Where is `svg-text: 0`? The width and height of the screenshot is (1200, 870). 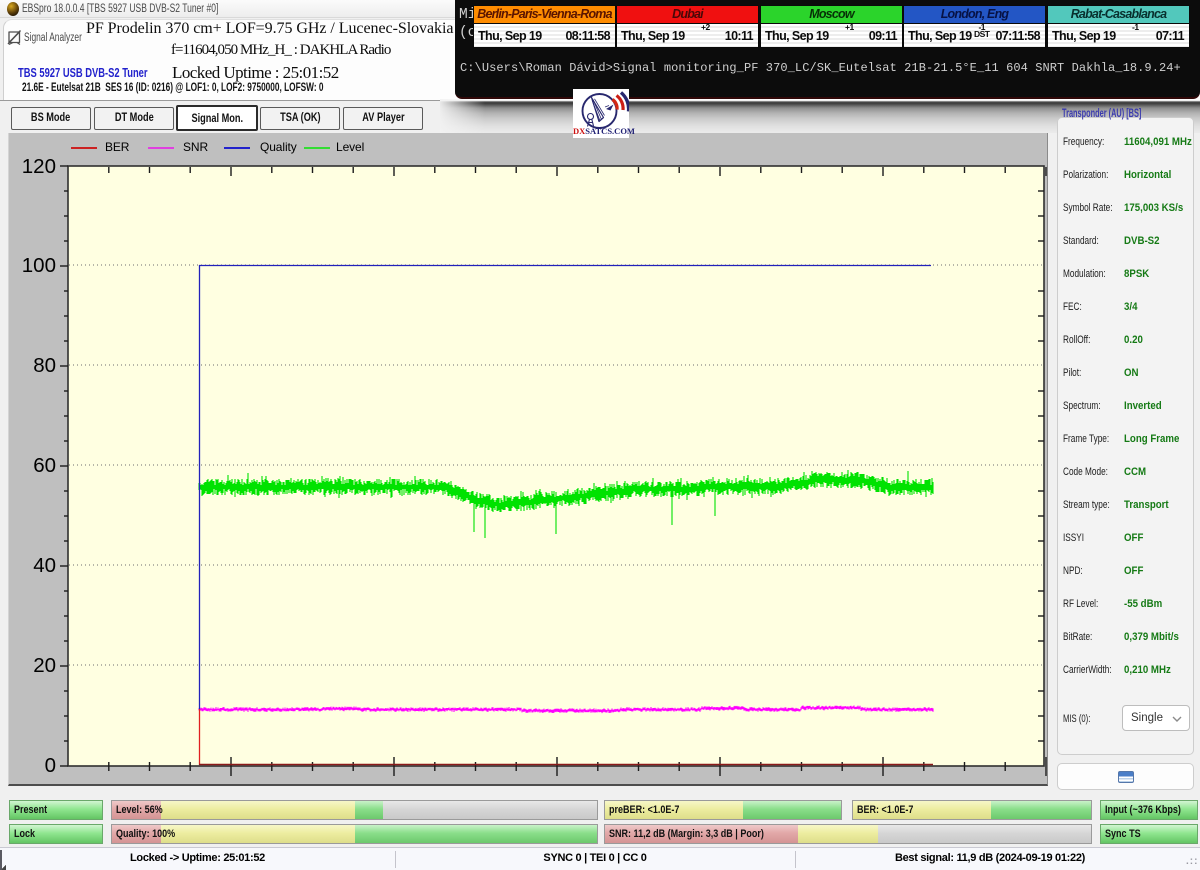 svg-text: 0 is located at coordinates (50, 765).